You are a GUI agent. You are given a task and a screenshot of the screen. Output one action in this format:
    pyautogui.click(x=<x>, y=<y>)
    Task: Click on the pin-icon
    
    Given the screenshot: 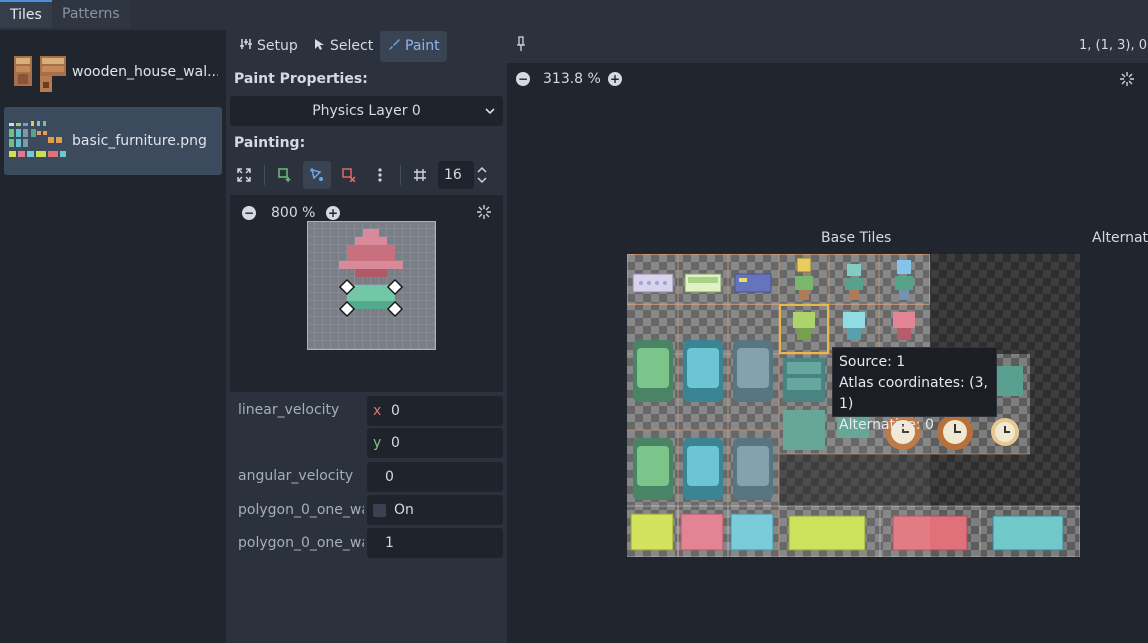 What is the action you would take?
    pyautogui.click(x=521, y=46)
    